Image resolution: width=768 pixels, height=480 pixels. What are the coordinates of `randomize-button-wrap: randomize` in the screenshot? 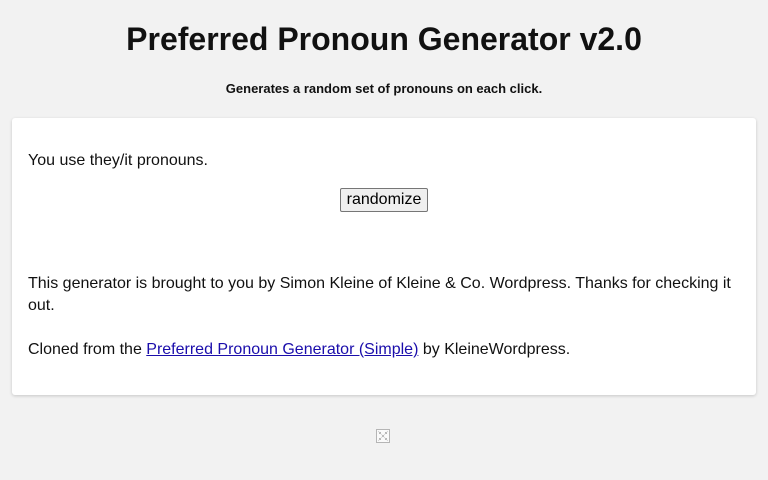 It's located at (384, 200).